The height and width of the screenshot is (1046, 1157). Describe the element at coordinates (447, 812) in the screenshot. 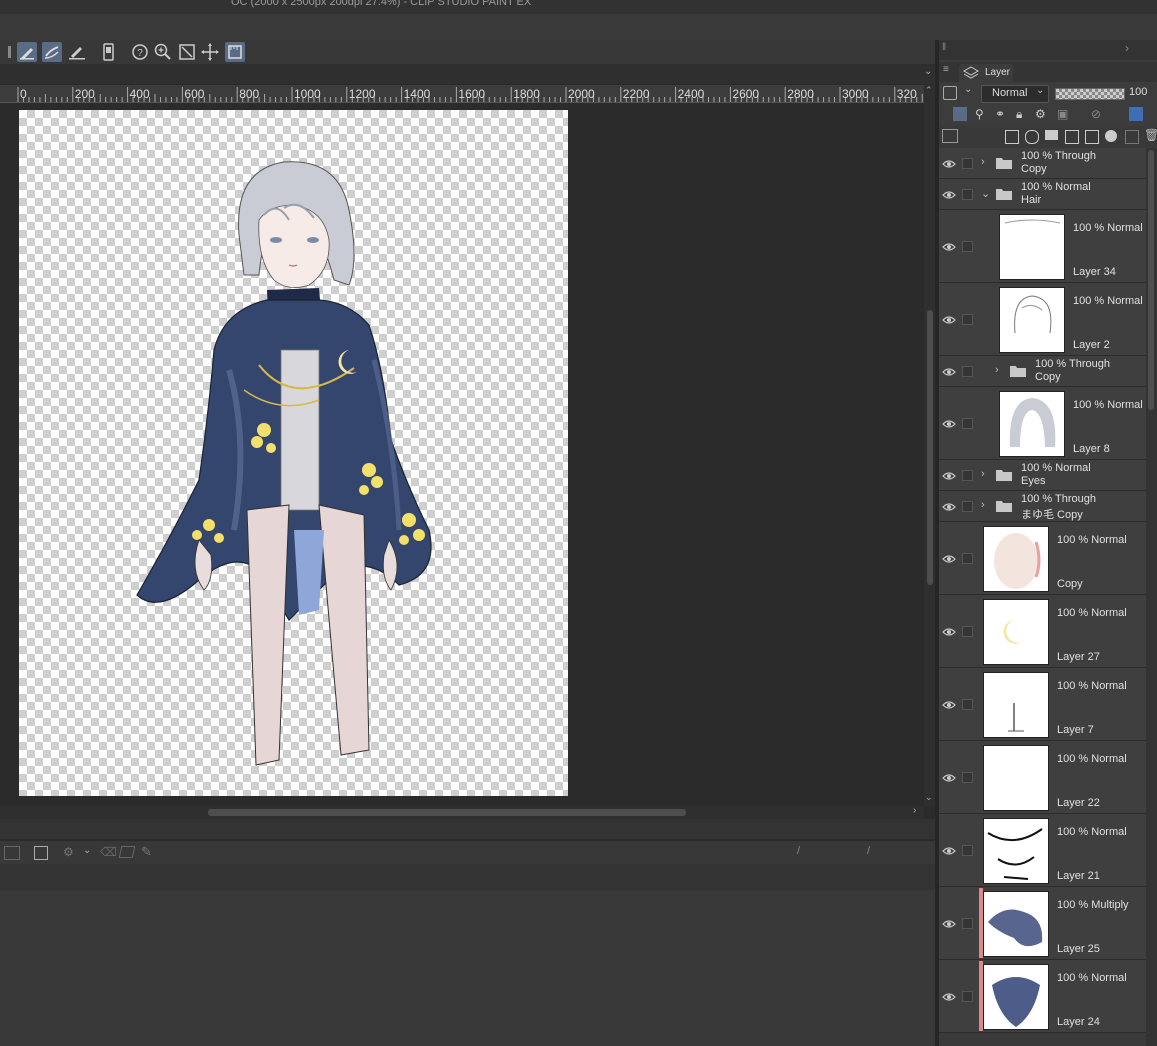

I see `horizontal-scroll-thumb` at that location.